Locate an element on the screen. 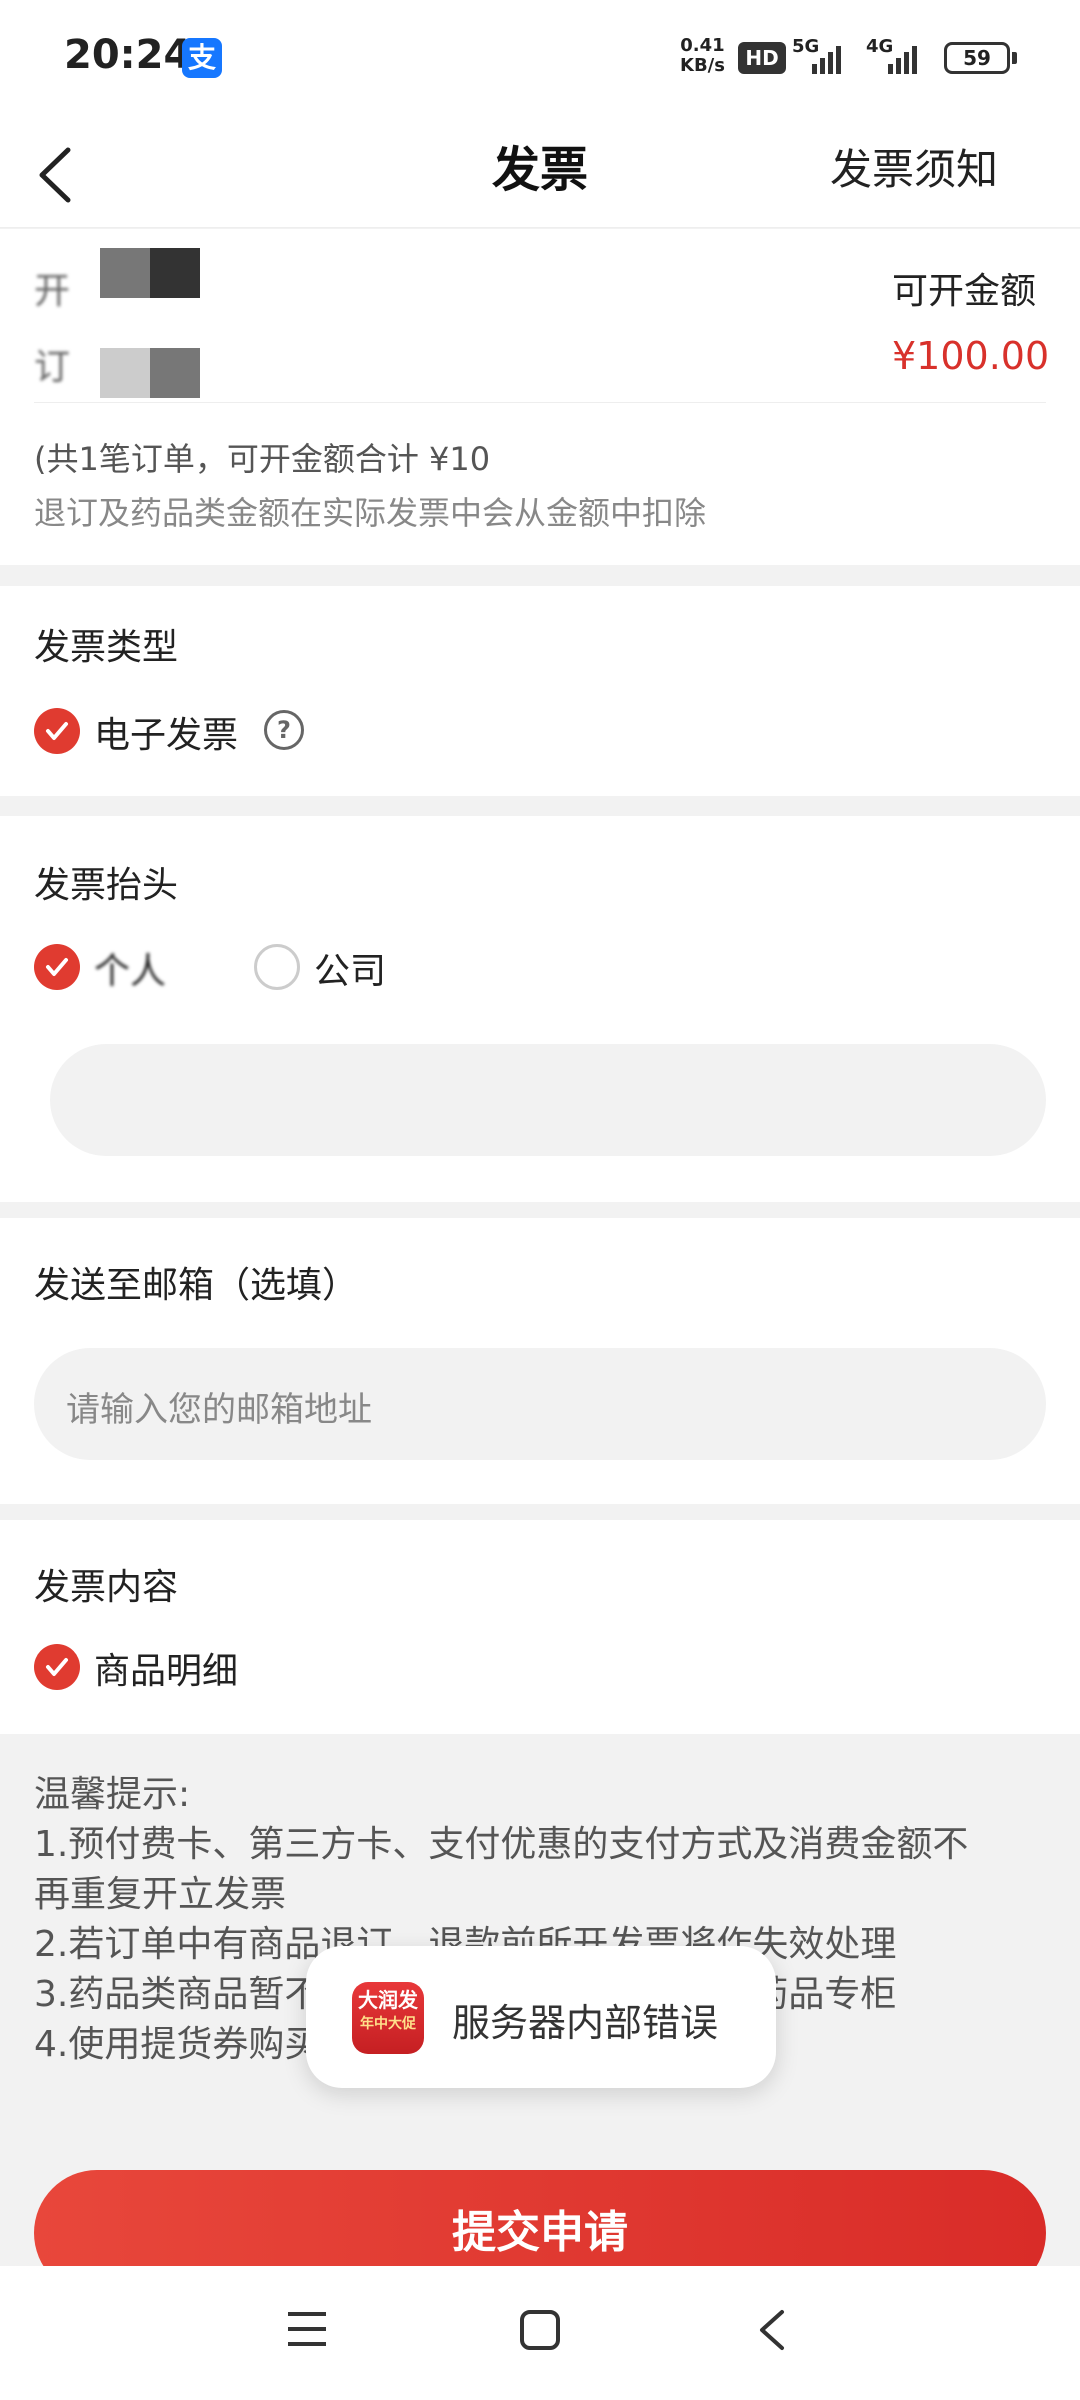  alipay-icon: 支 is located at coordinates (202, 58).